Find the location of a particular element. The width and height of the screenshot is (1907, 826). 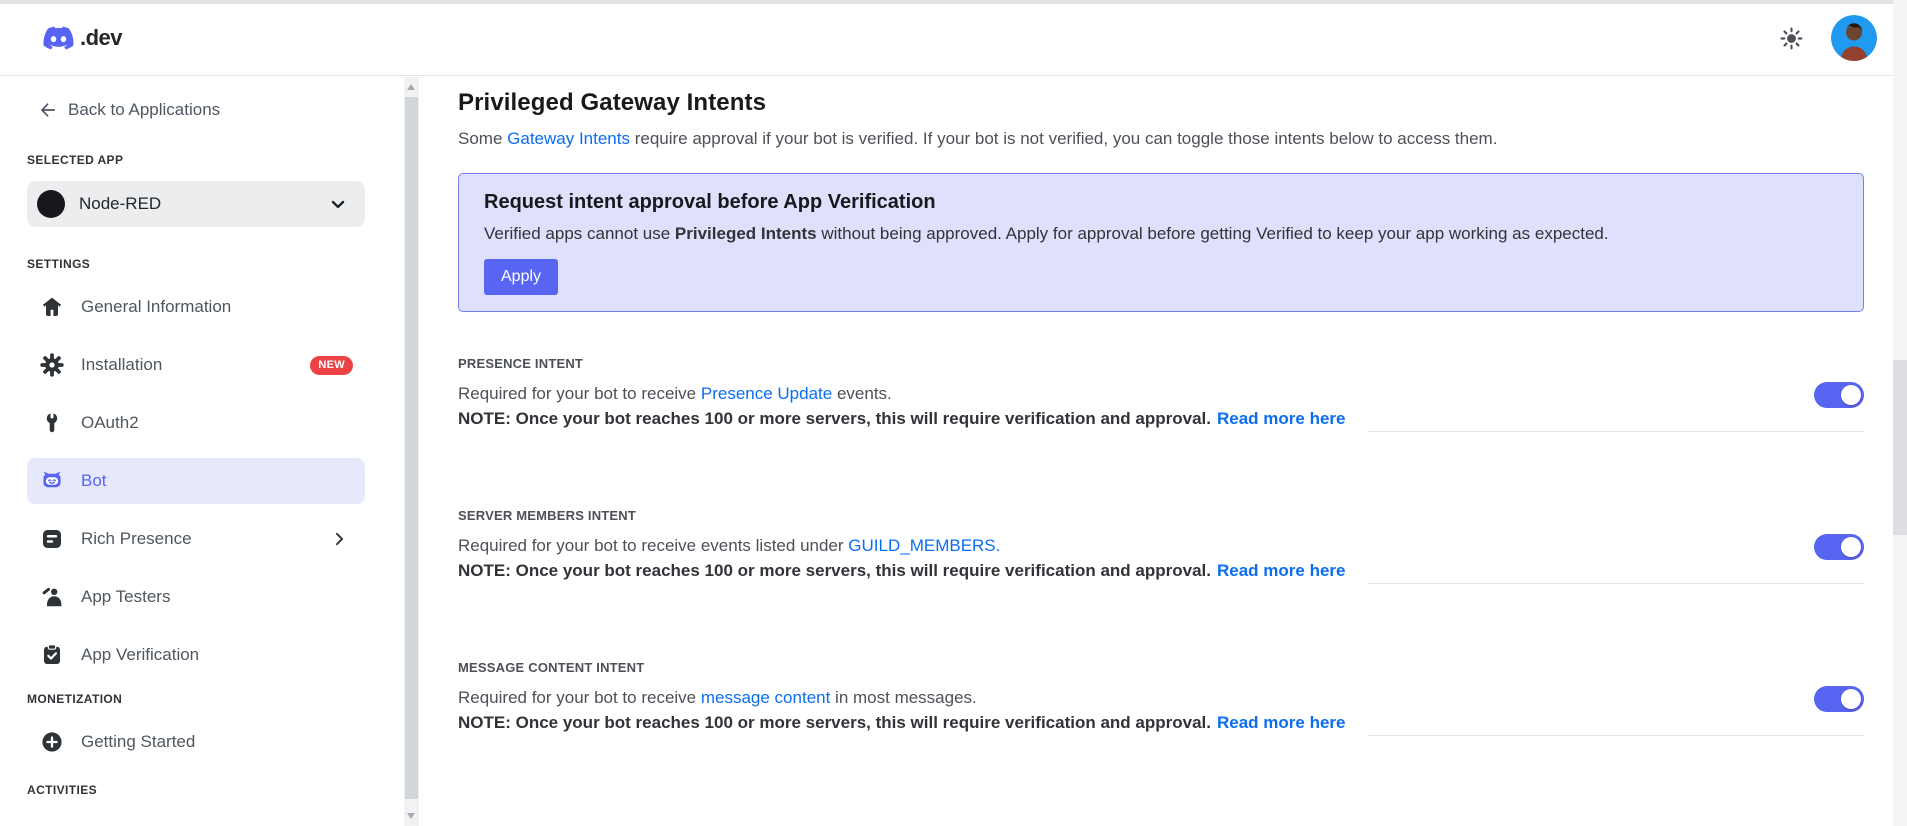

chevron-right-icon is located at coordinates (339, 539).